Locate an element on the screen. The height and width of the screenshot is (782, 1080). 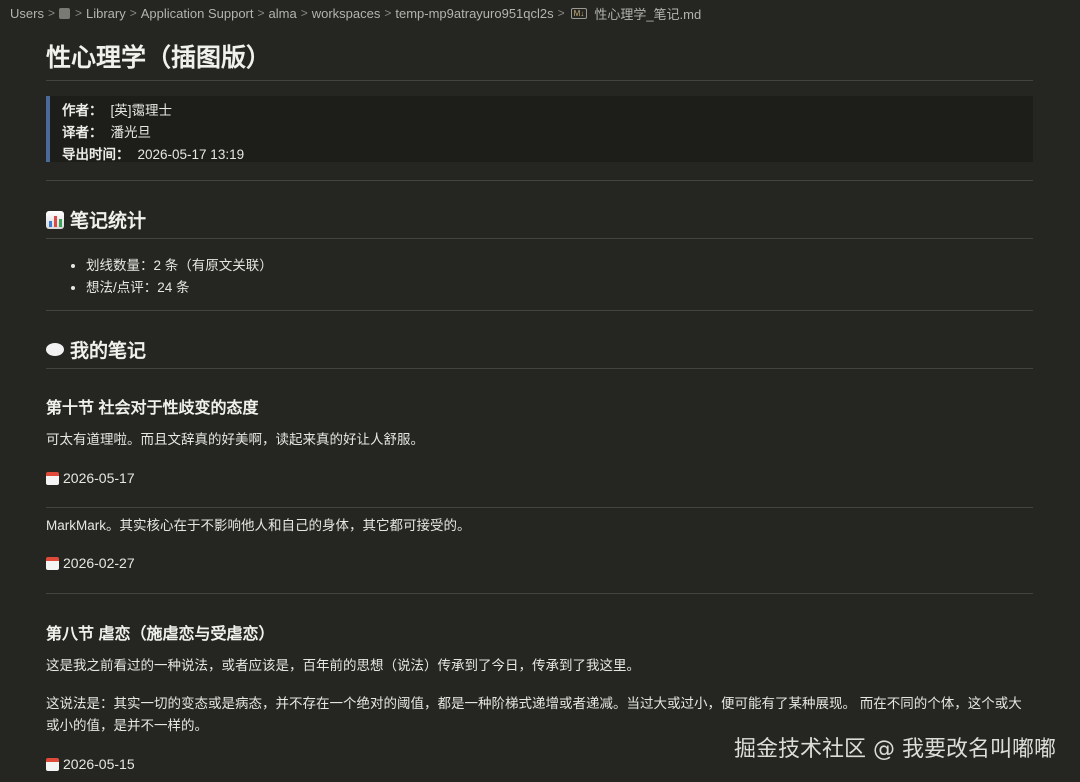
thought-bubble-icon is located at coordinates (55, 349).